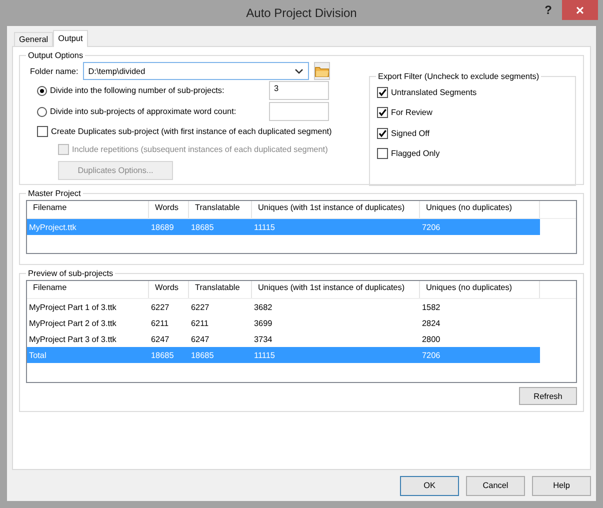 Image resolution: width=603 pixels, height=508 pixels. Describe the element at coordinates (191, 131) in the screenshot. I see `checkbox-label: Create Duplicates sub-project (with first instance of each duplicated segment)` at that location.